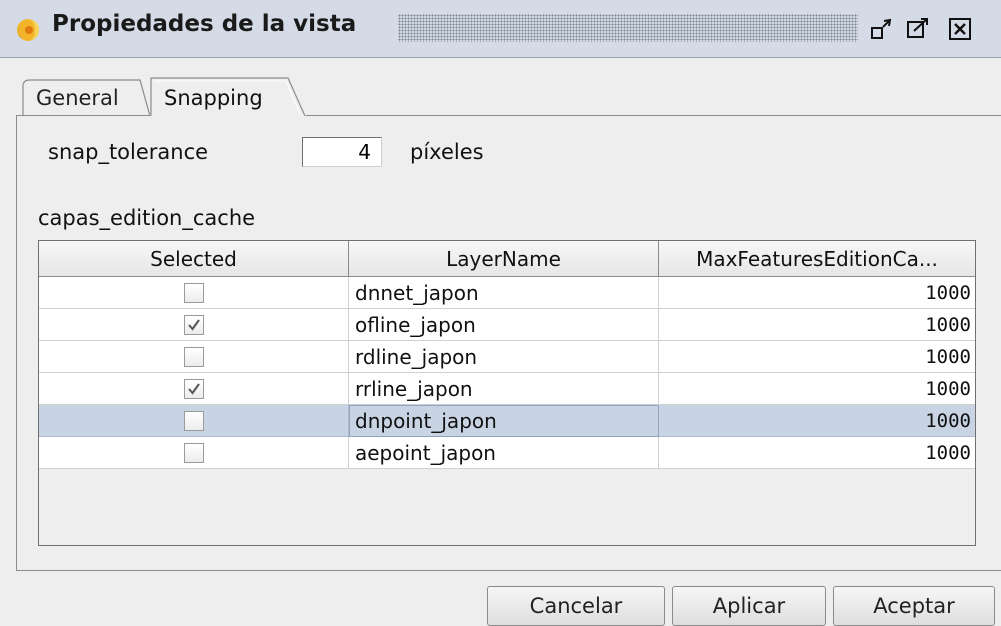  I want to click on layer-name-cell: aepoint_japon, so click(504, 453).